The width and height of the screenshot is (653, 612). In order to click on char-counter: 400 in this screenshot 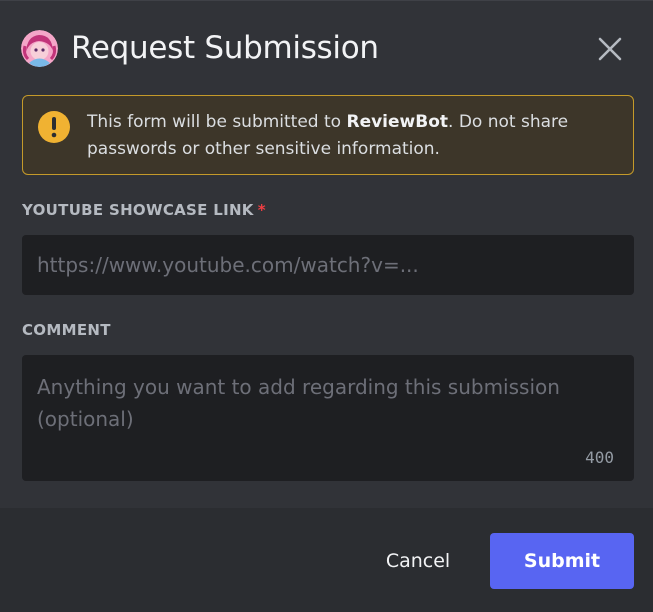, I will do `click(599, 457)`.